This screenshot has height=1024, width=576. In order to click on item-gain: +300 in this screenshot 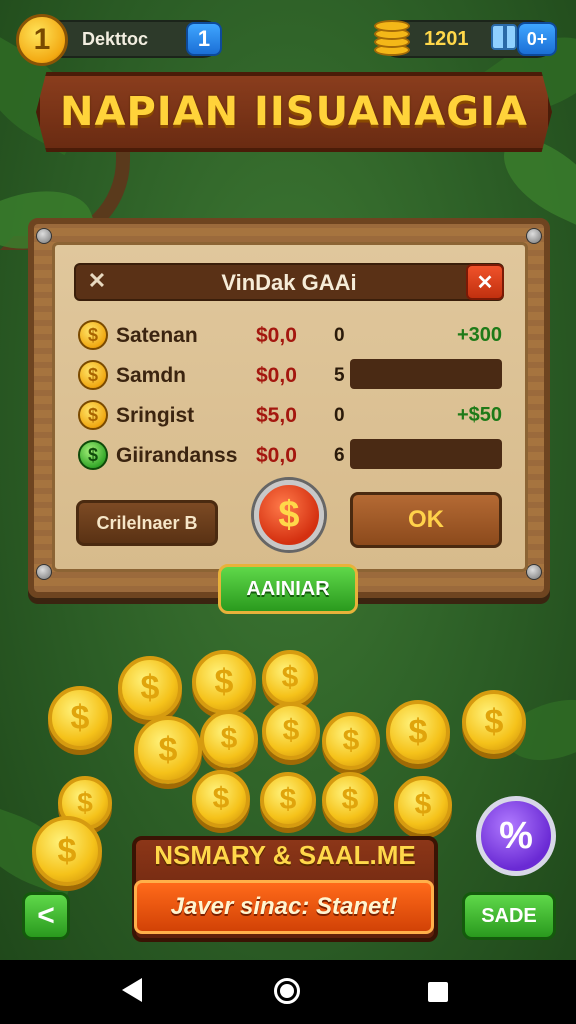, I will do `click(479, 335)`.